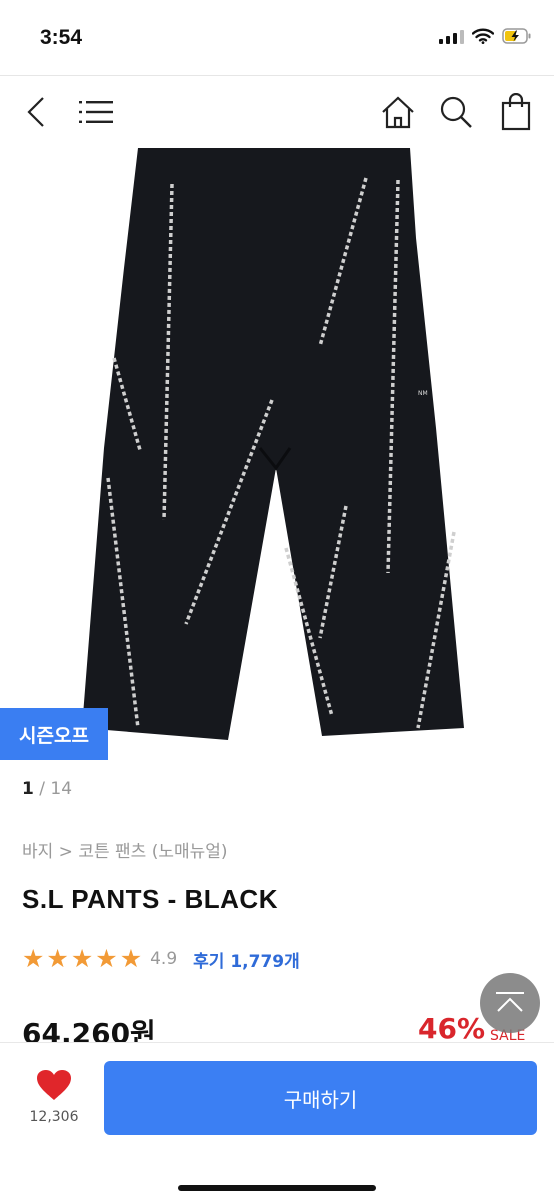 Image resolution: width=554 pixels, height=1200 pixels. I want to click on search-button, so click(456, 112).